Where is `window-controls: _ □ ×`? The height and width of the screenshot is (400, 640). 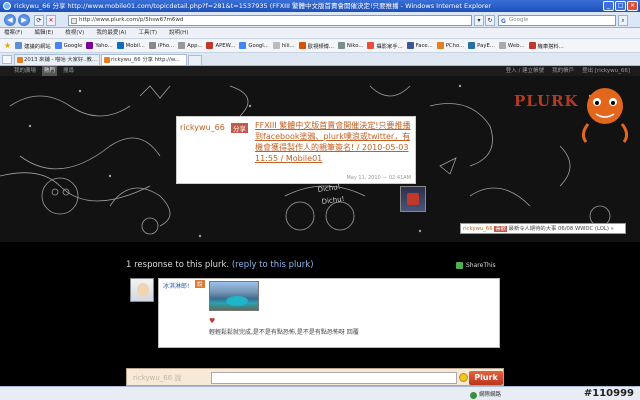
window-controls: _ □ × is located at coordinates (620, 6).